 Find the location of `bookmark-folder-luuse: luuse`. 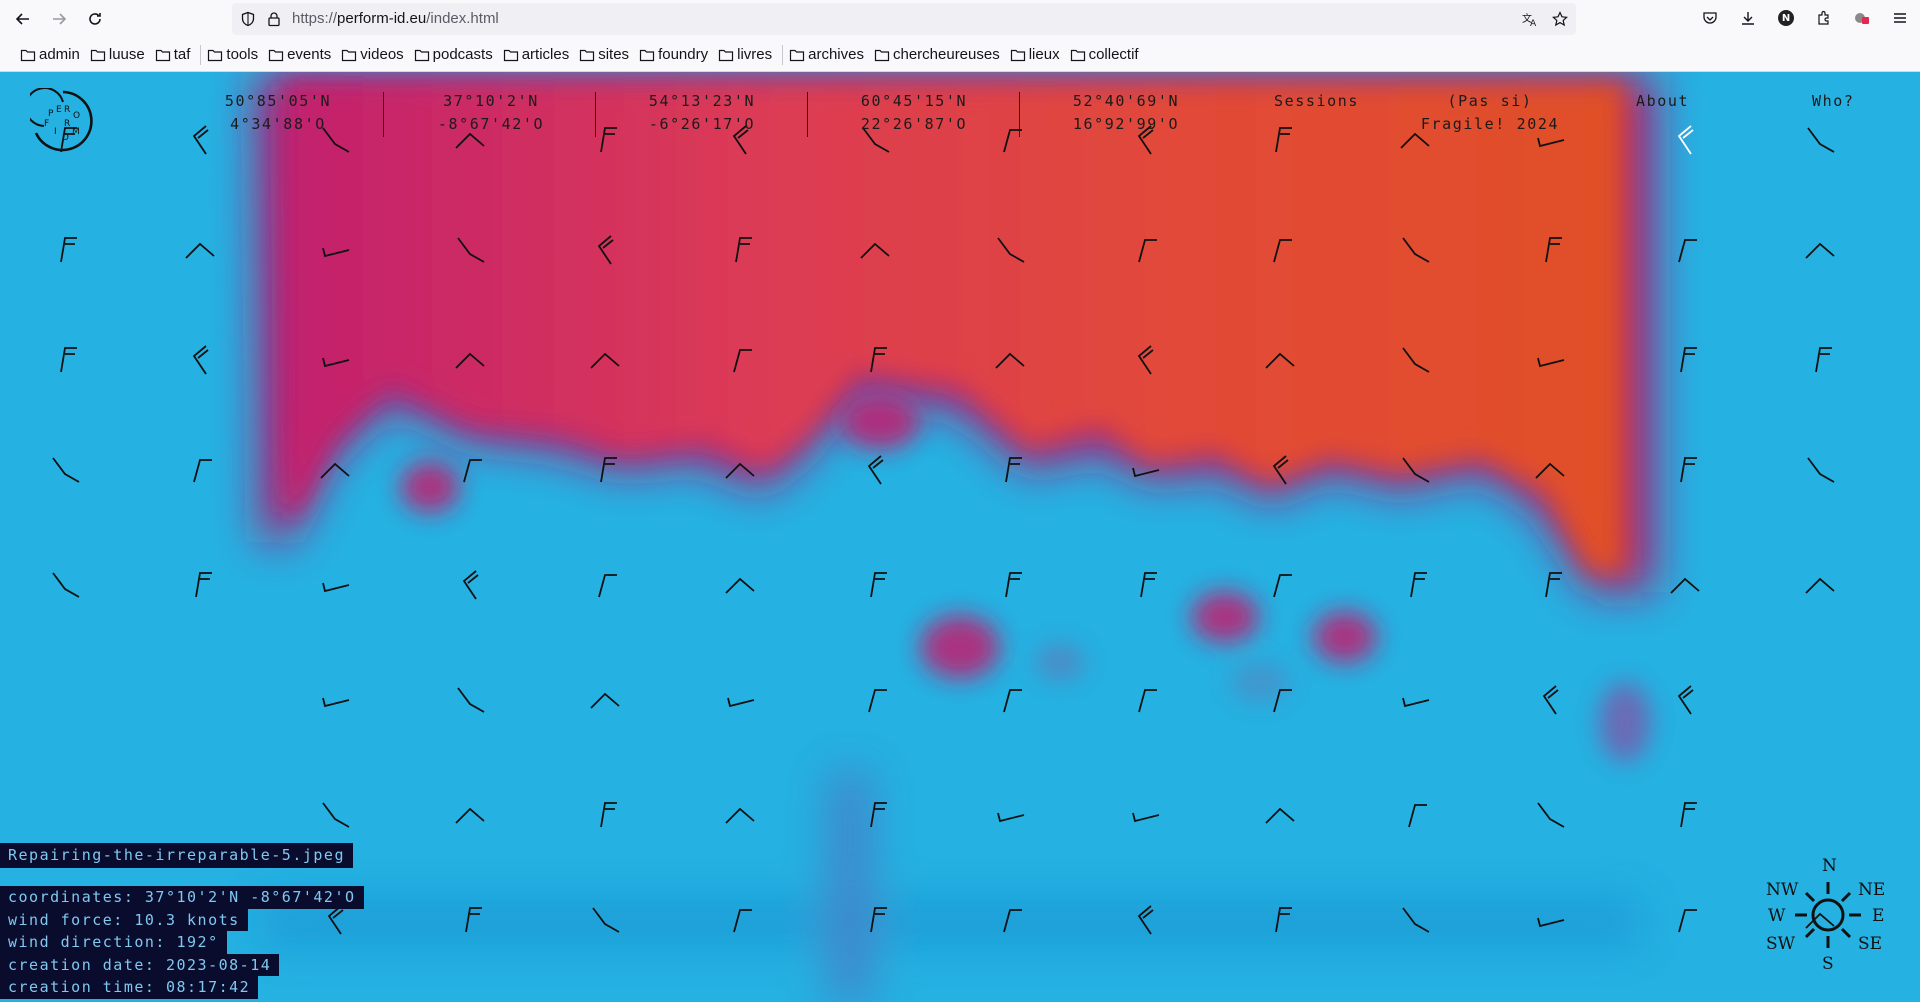

bookmark-folder-luuse: luuse is located at coordinates (117, 54).